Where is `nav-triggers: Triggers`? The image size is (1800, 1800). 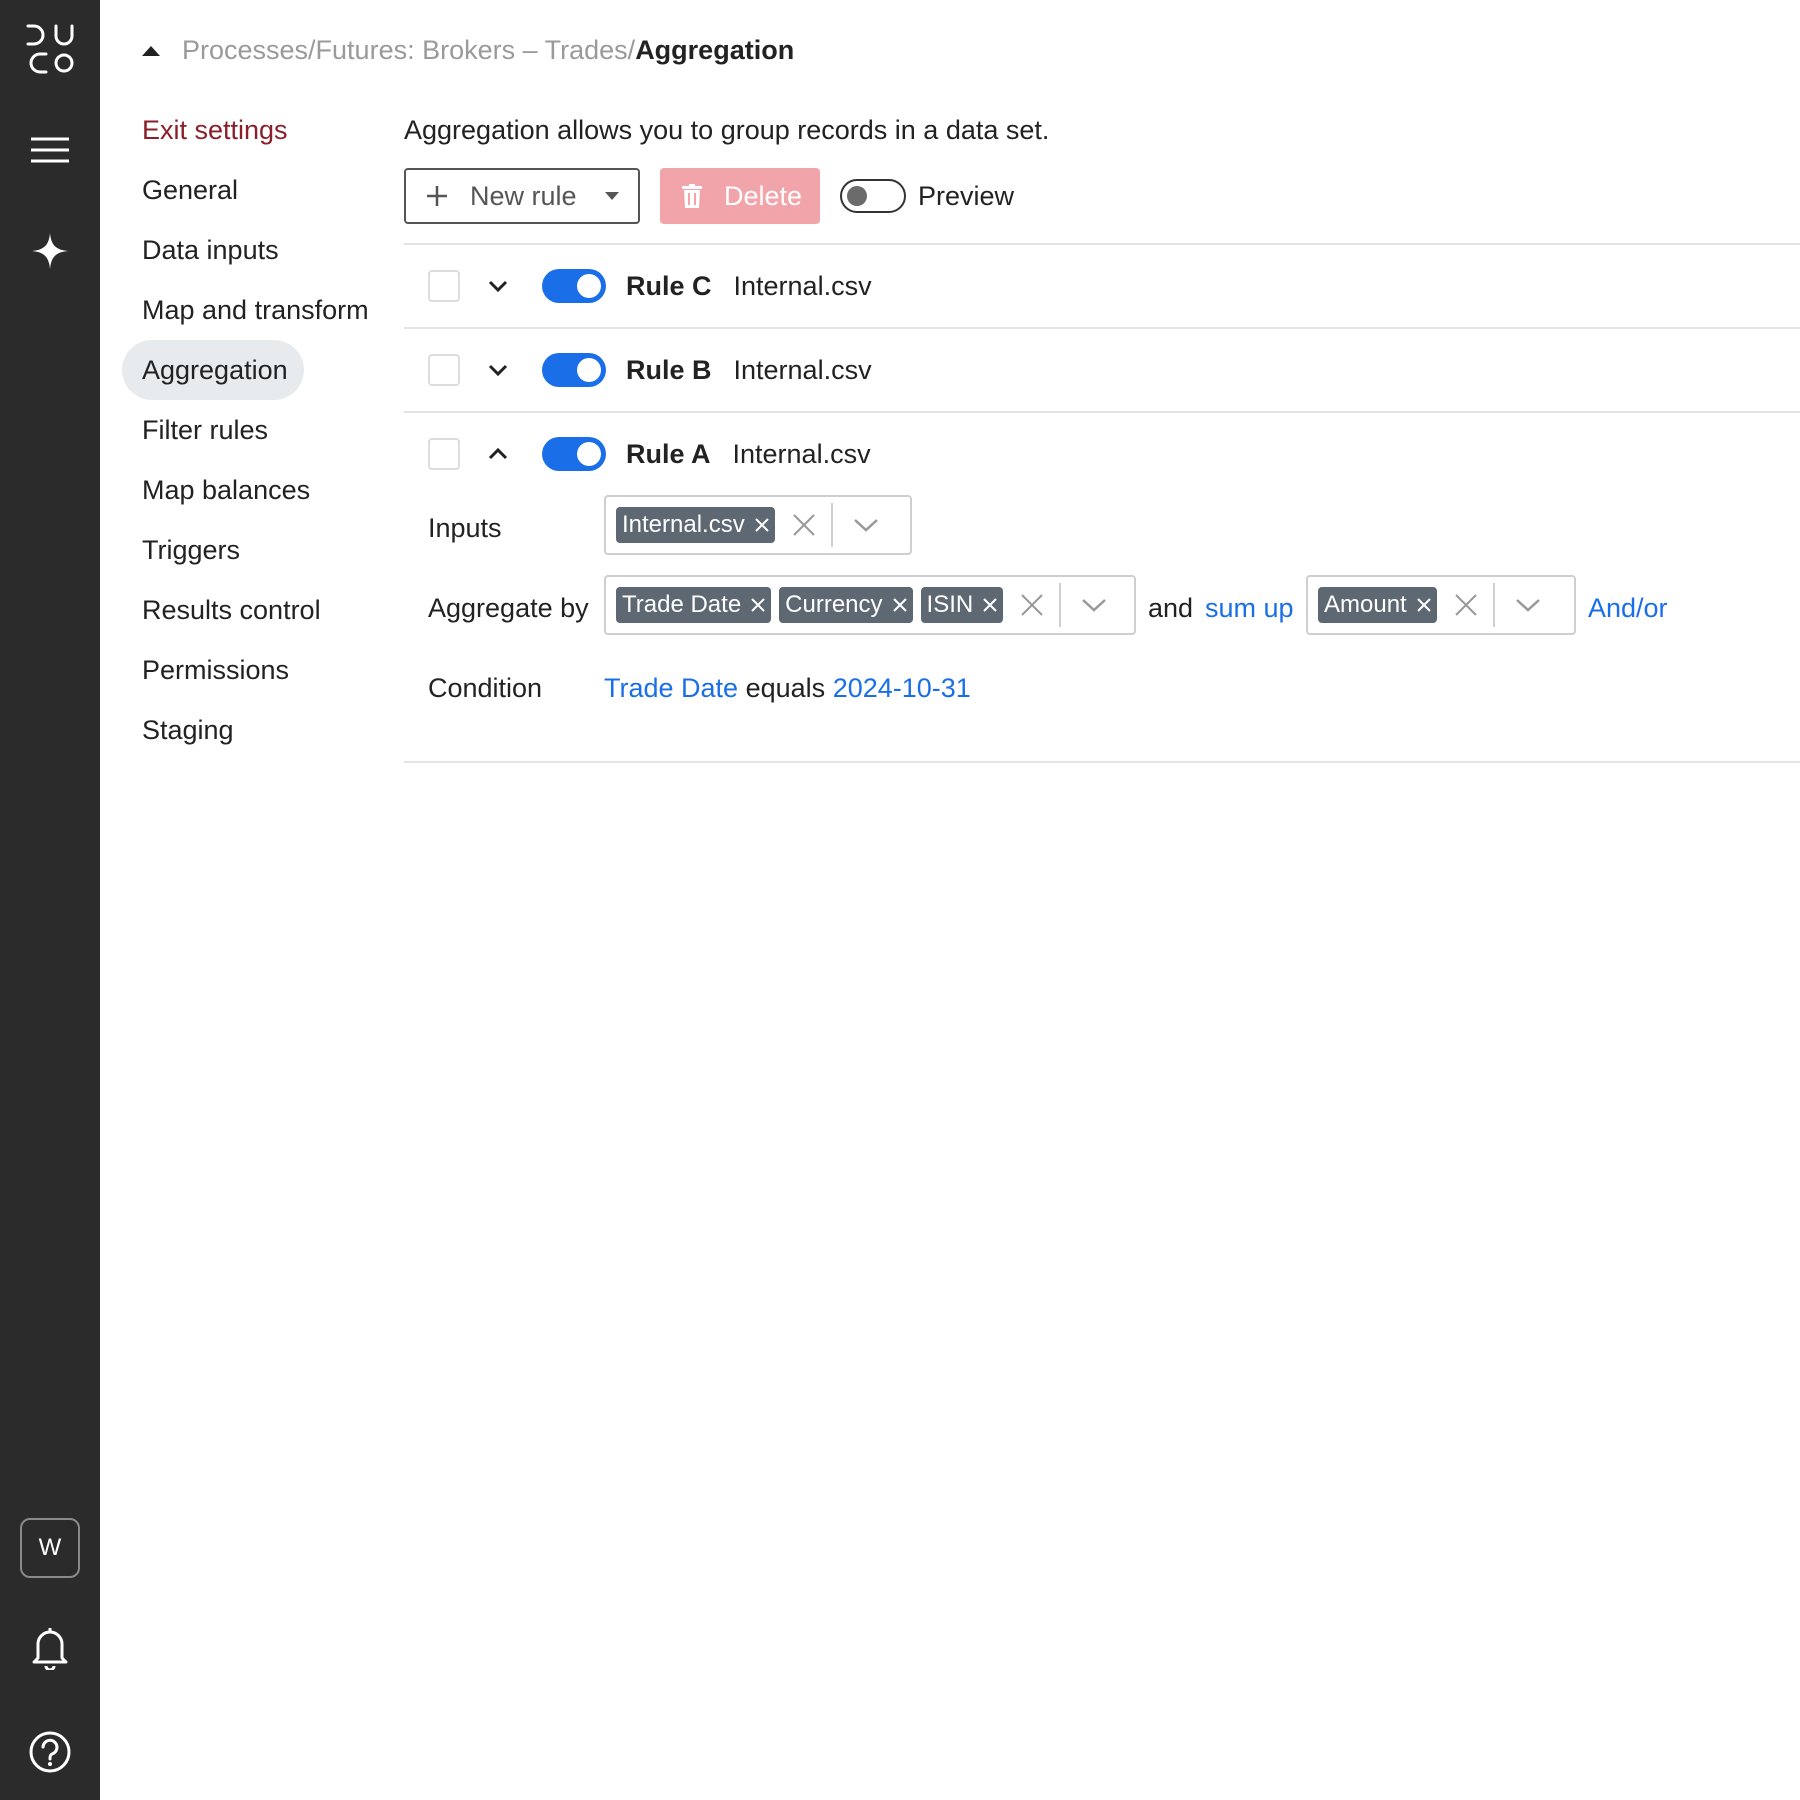
nav-triggers: Triggers is located at coordinates (252, 550).